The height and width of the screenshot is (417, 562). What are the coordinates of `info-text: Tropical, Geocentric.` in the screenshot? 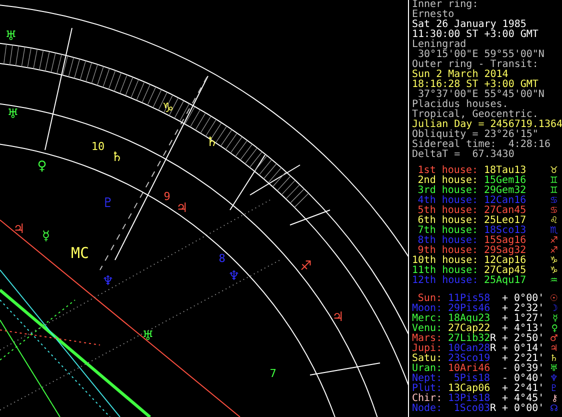 It's located at (475, 115).